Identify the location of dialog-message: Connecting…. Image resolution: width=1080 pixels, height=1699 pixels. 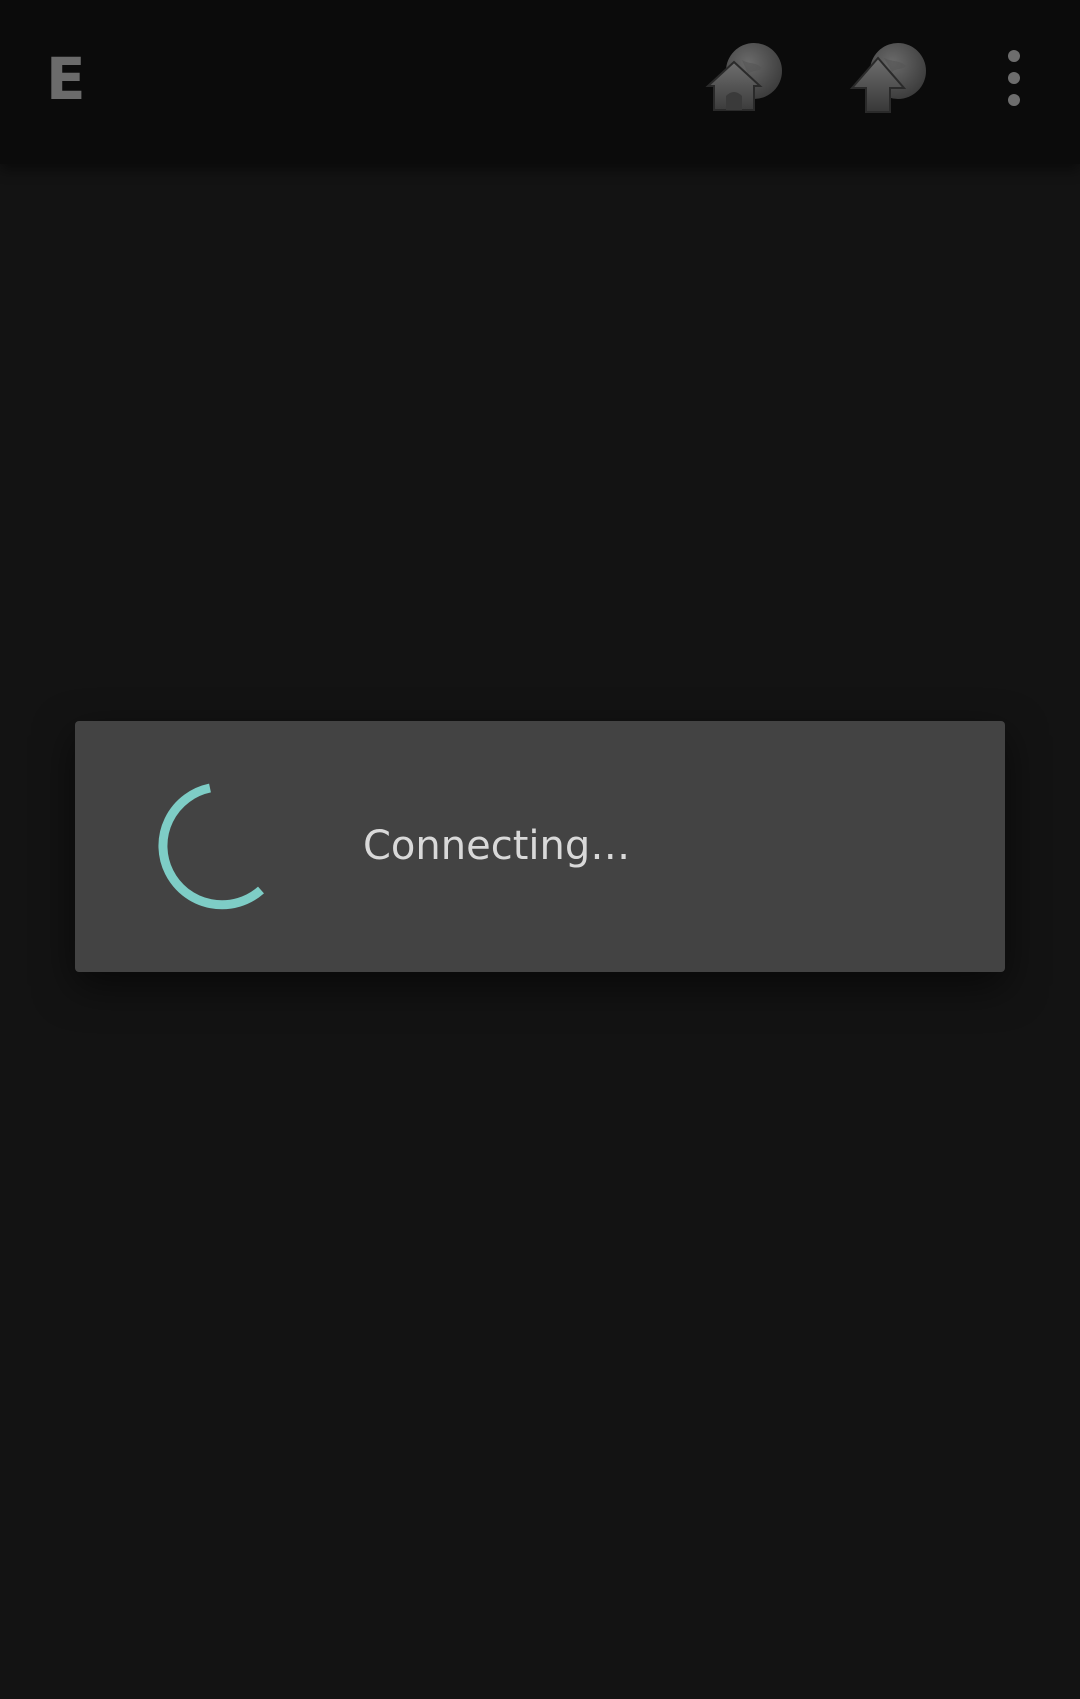
(497, 846).